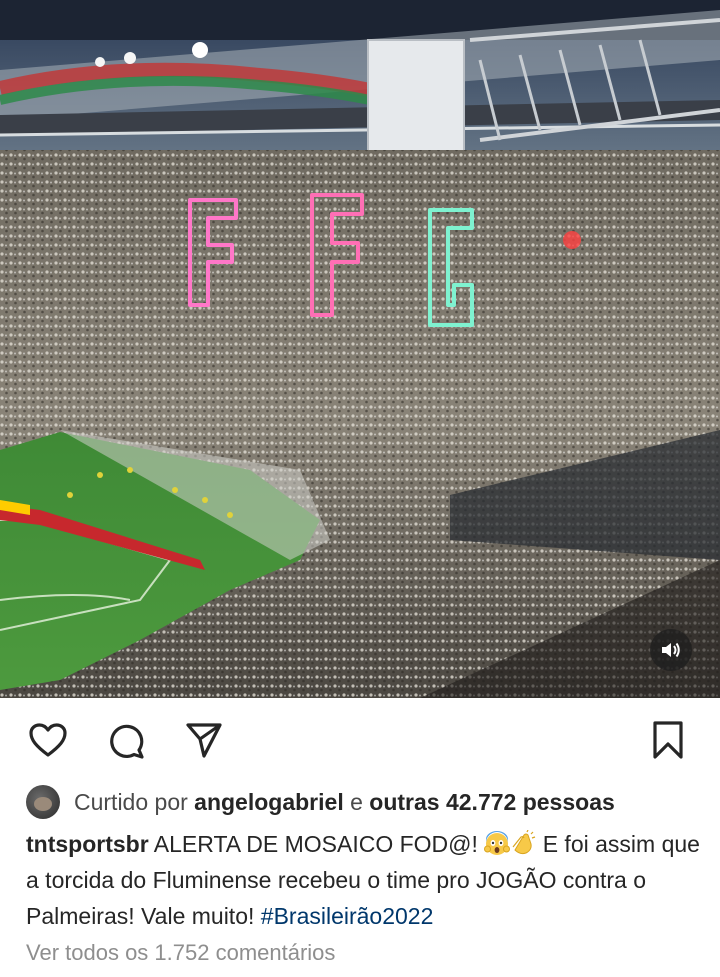 Image resolution: width=720 pixels, height=977 pixels. Describe the element at coordinates (356, 801) in the screenshot. I see `liked-by-and: e` at that location.